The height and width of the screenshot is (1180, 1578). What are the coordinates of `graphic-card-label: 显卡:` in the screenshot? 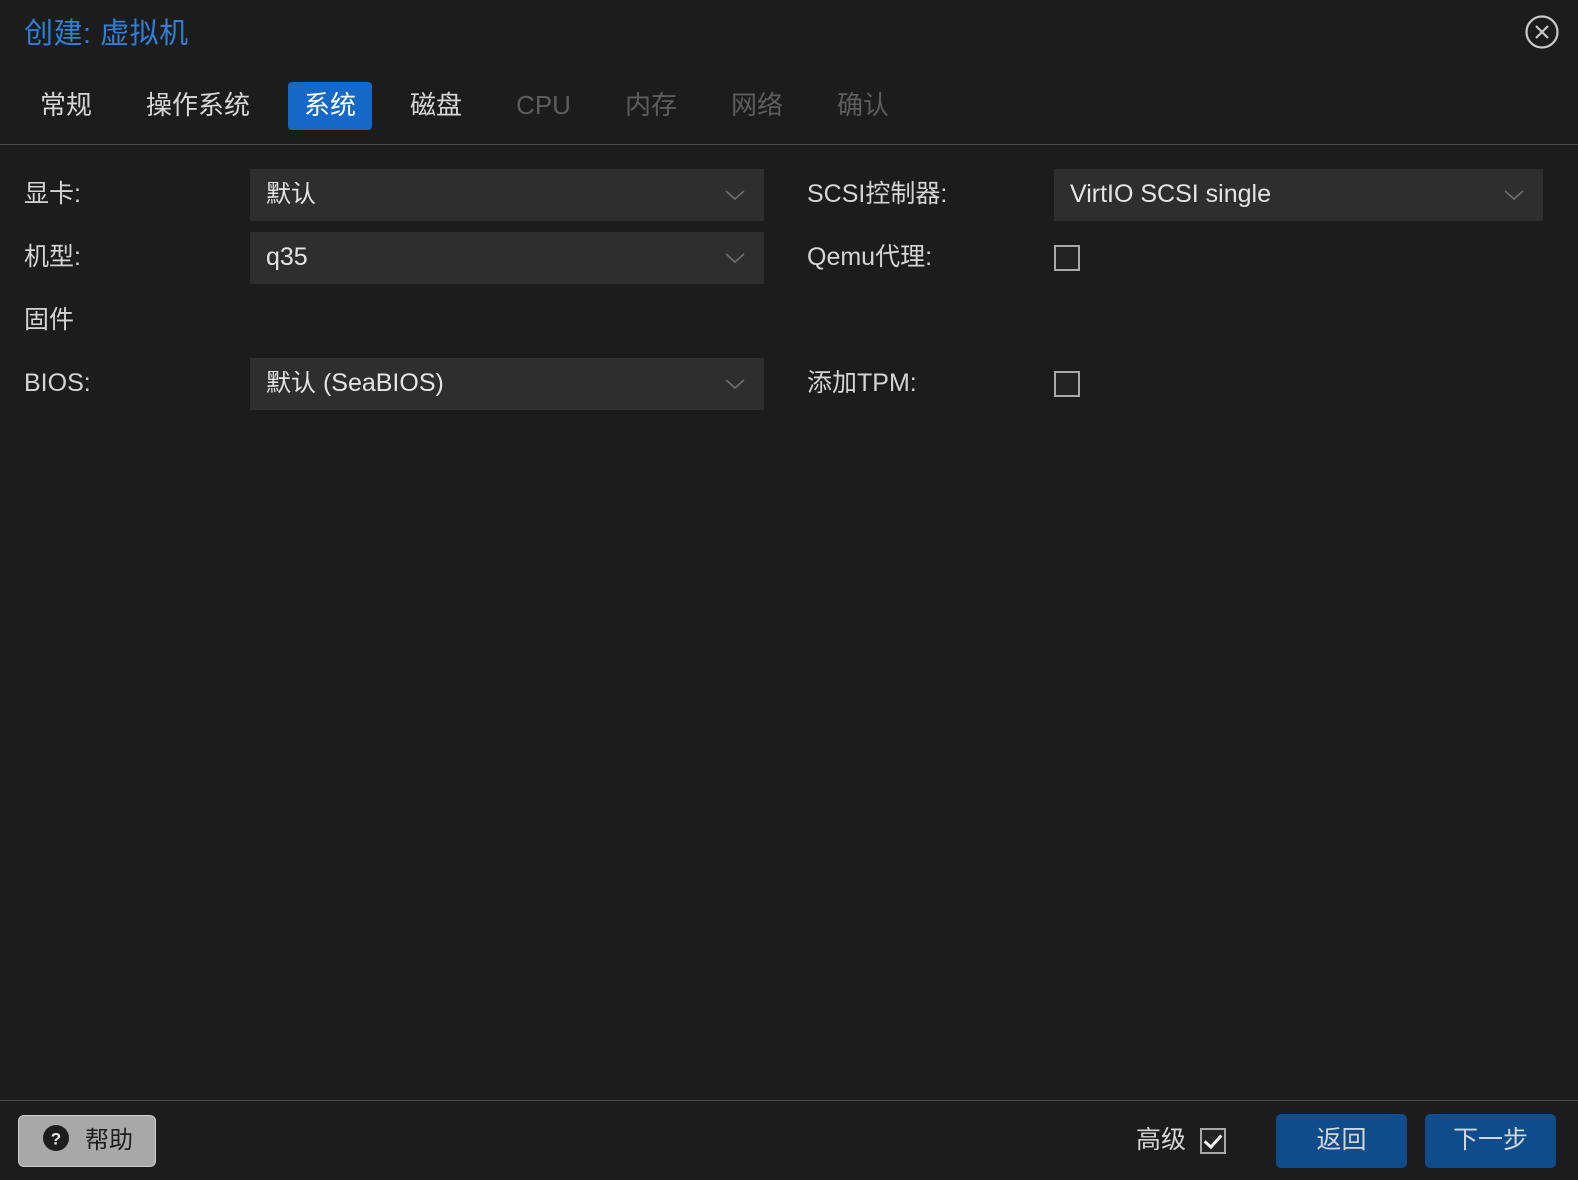 It's located at (52, 194).